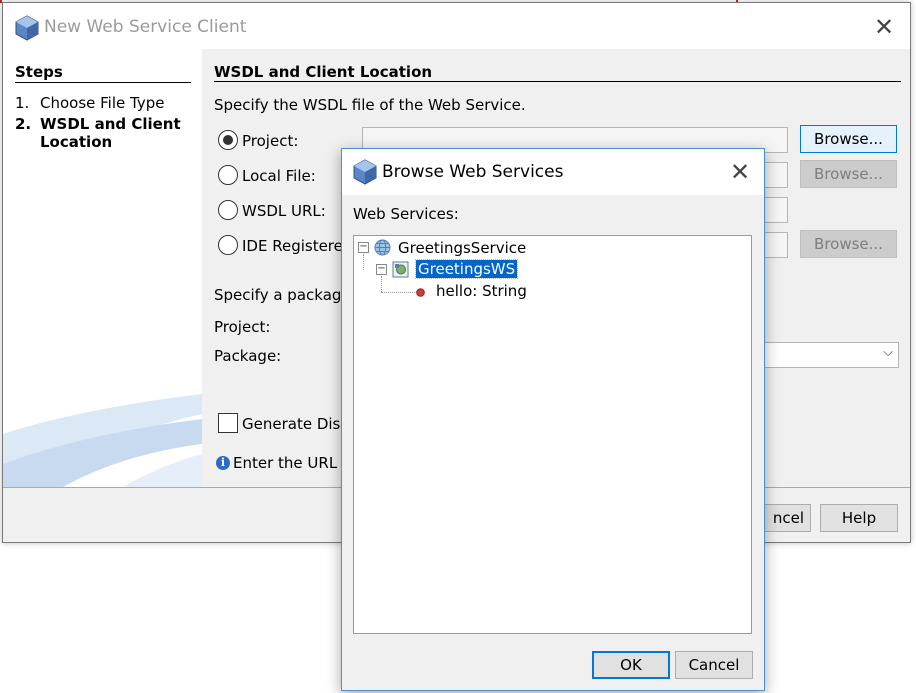 This screenshot has height=693, width=916. I want to click on local-file-radio-label: Local File:, so click(279, 176).